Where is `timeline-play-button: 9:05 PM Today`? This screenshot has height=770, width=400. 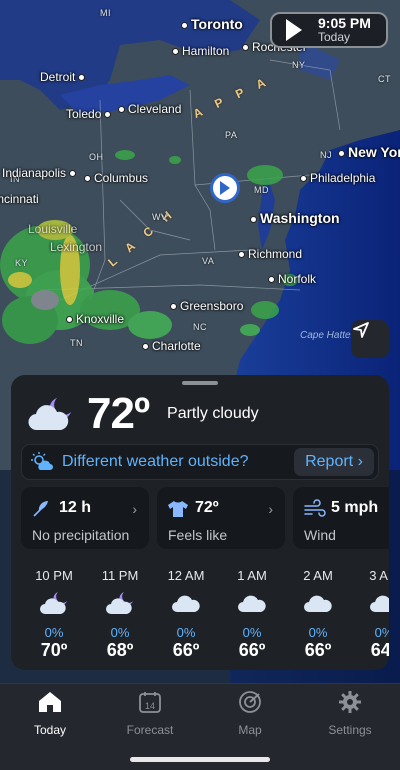 timeline-play-button: 9:05 PM Today is located at coordinates (329, 30).